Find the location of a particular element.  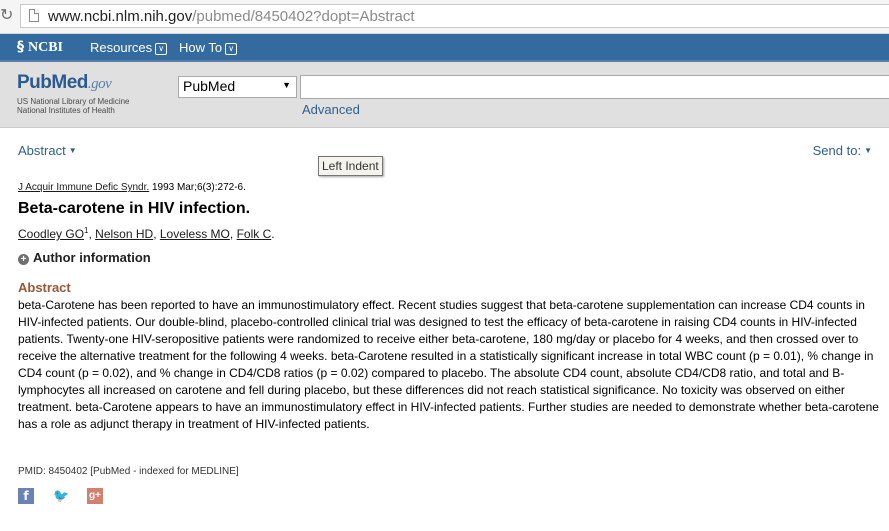

logo-subtitle-1: US National Library of Medicine is located at coordinates (73, 101).